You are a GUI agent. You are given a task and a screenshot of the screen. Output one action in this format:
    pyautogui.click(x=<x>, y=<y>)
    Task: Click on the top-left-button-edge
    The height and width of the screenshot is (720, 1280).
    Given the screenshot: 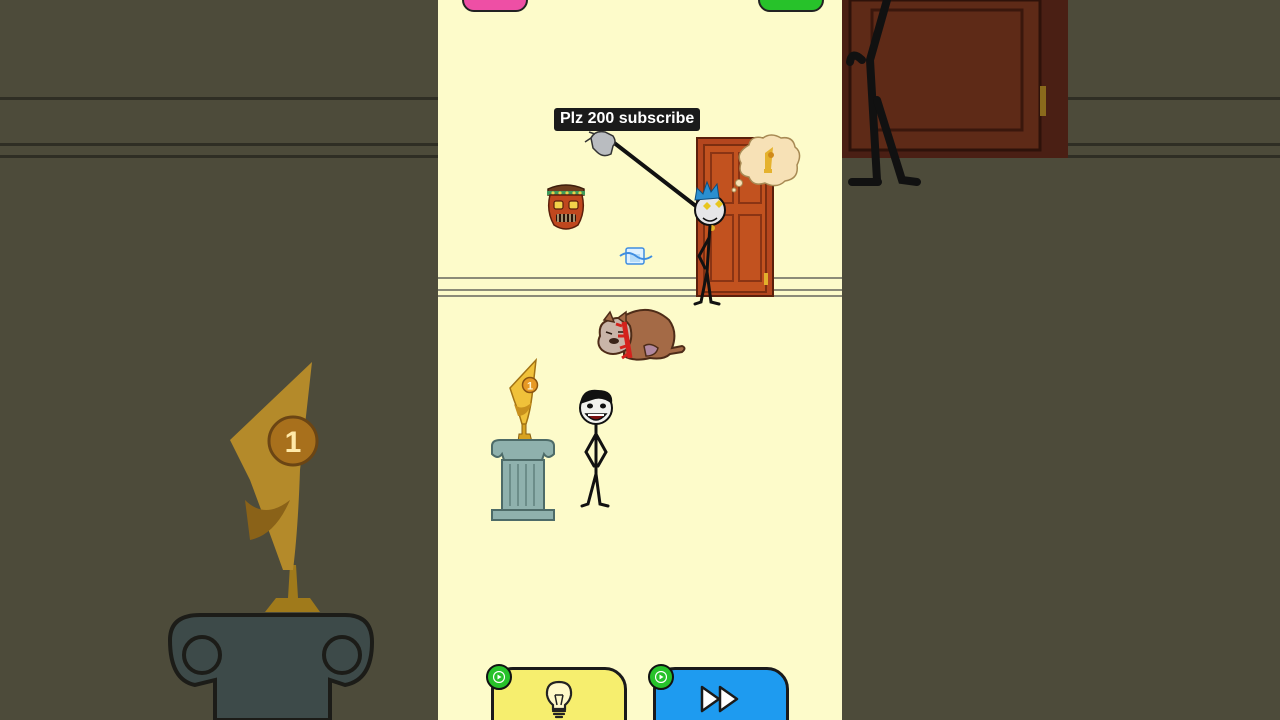 What is the action you would take?
    pyautogui.click(x=495, y=6)
    